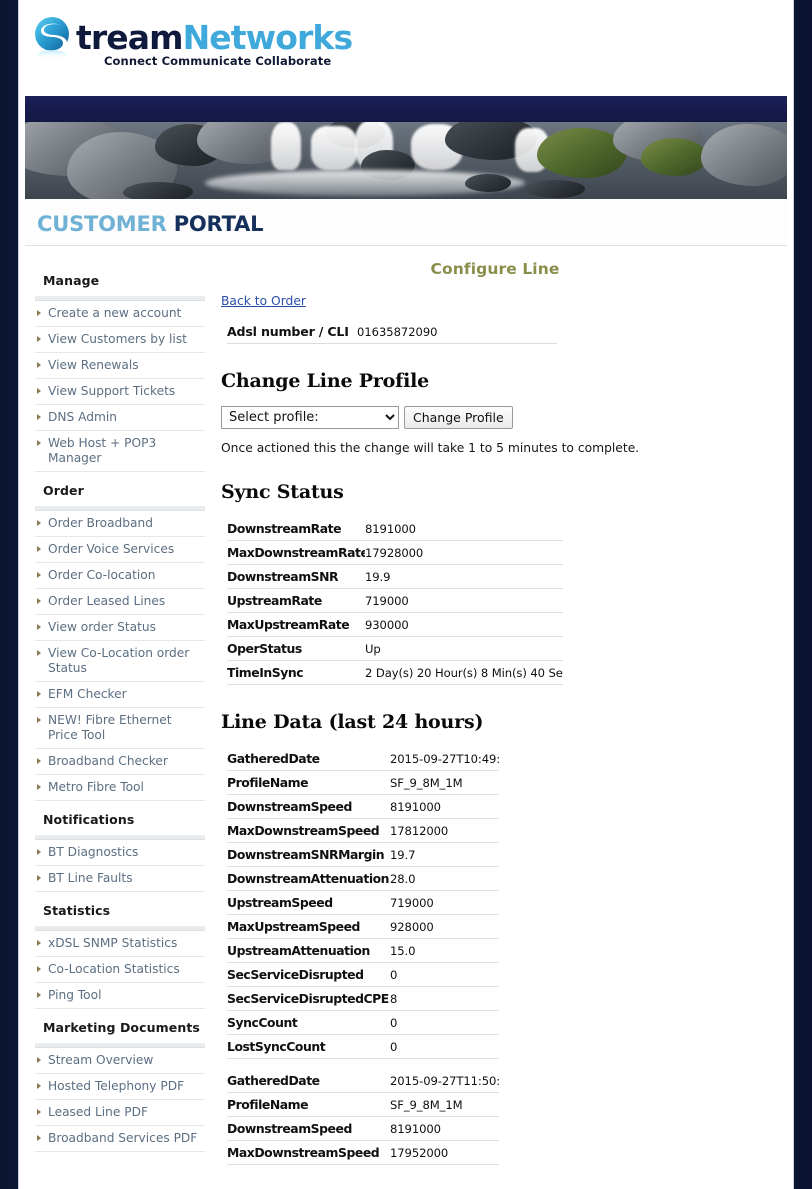 The image size is (812, 1189). Describe the element at coordinates (296, 672) in the screenshot. I see `row-key: TimeInSync` at that location.